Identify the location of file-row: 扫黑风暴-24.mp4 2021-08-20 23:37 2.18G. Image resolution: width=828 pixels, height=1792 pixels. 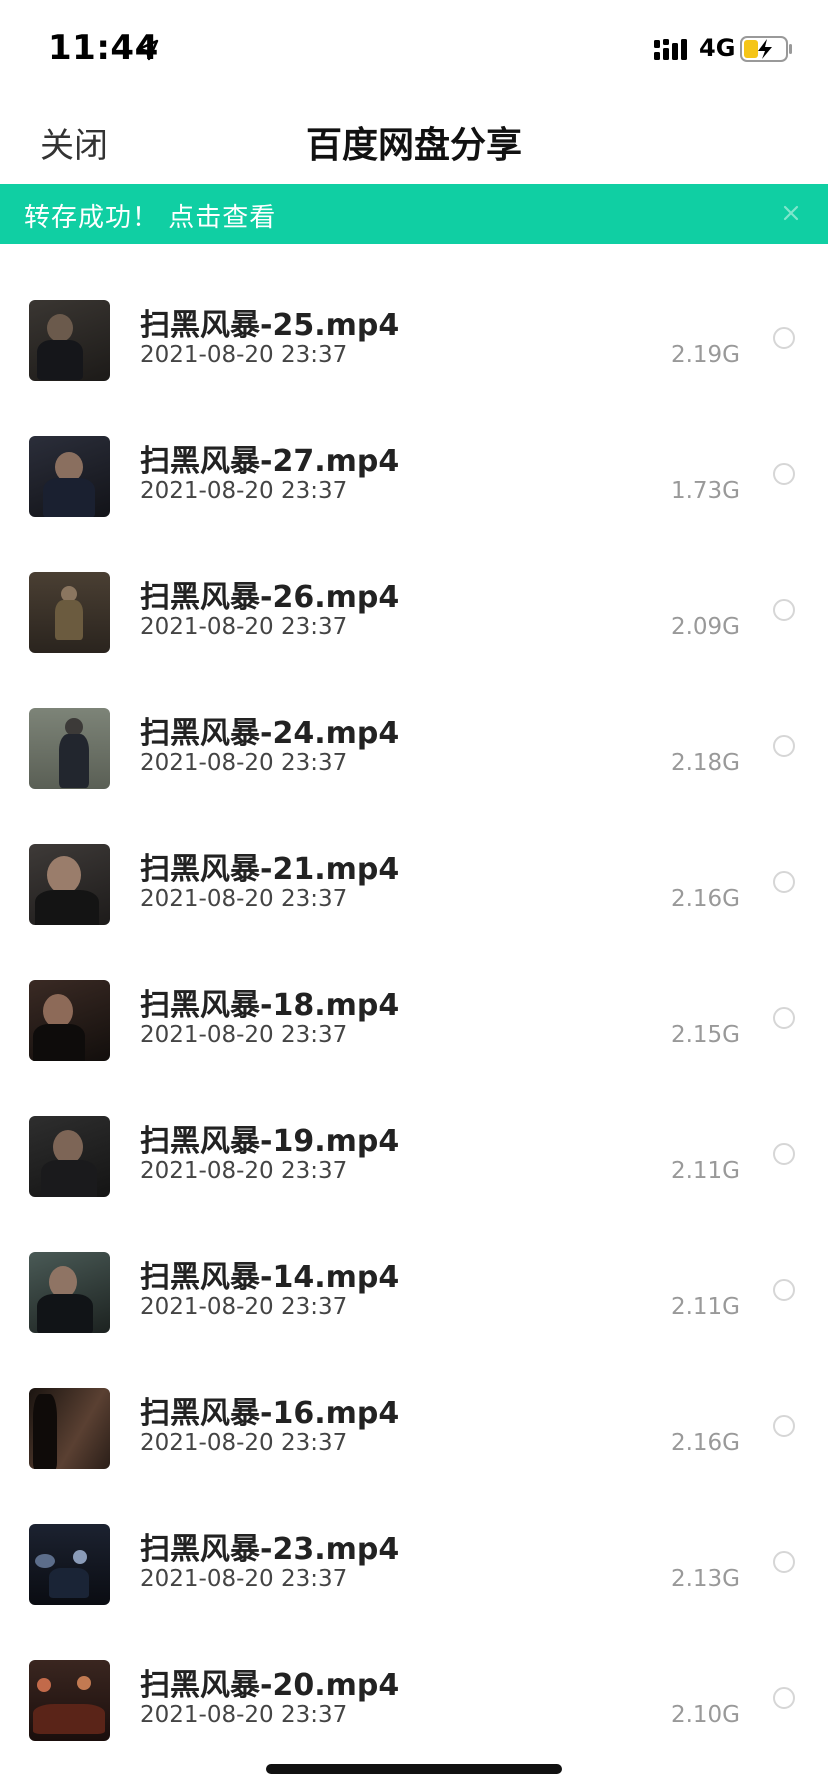
(414, 748).